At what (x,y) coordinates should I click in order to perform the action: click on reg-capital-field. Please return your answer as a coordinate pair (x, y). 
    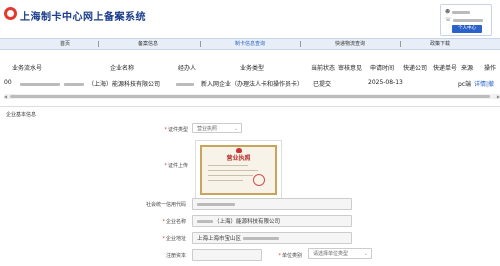
    Looking at the image, I should click on (227, 255).